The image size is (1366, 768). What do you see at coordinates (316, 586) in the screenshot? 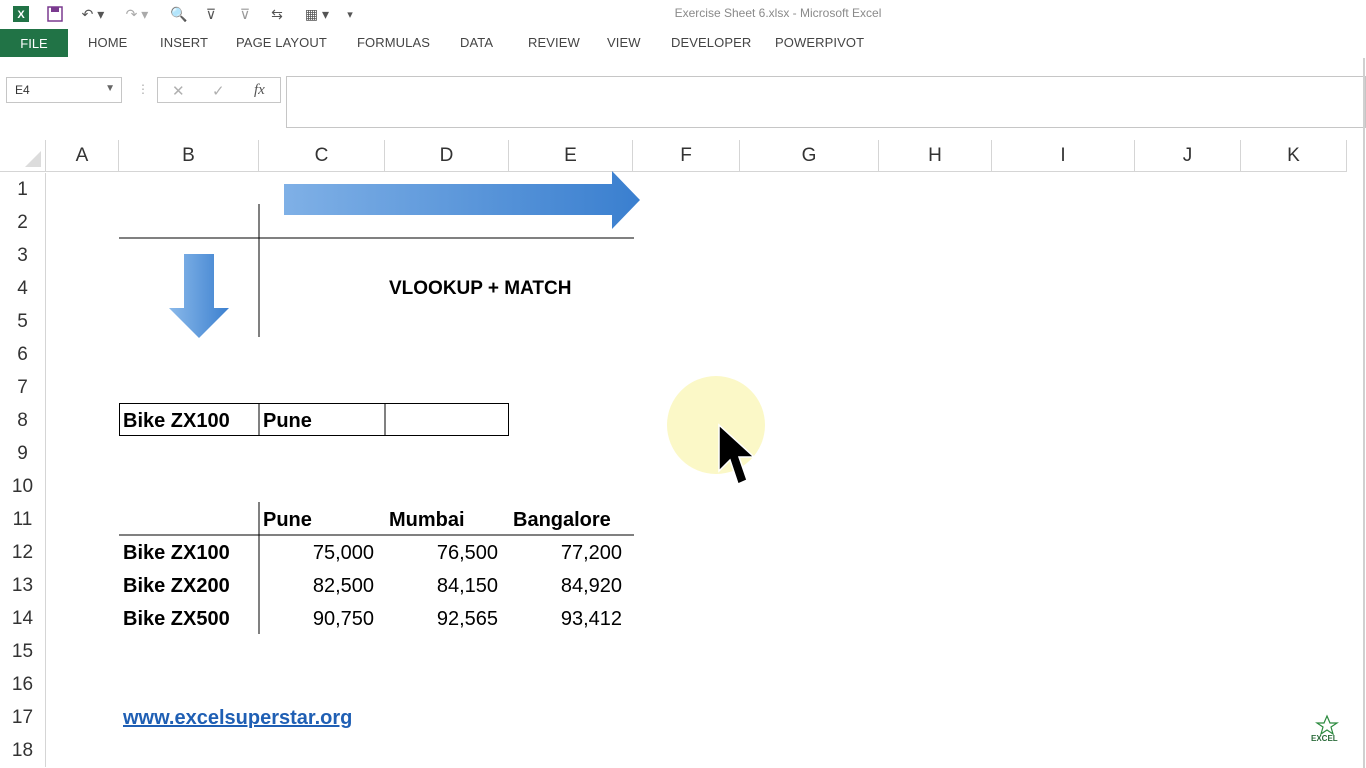
I see `table-cell: 82,500` at bounding box center [316, 586].